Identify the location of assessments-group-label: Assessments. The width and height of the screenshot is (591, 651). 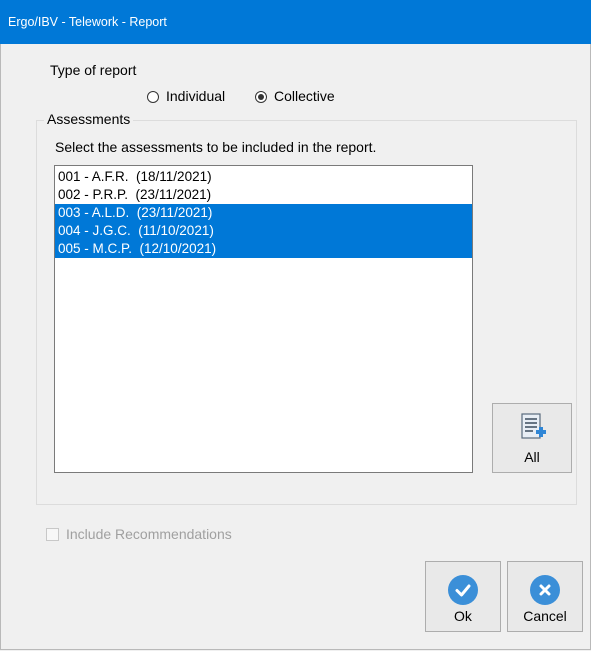
(89, 119).